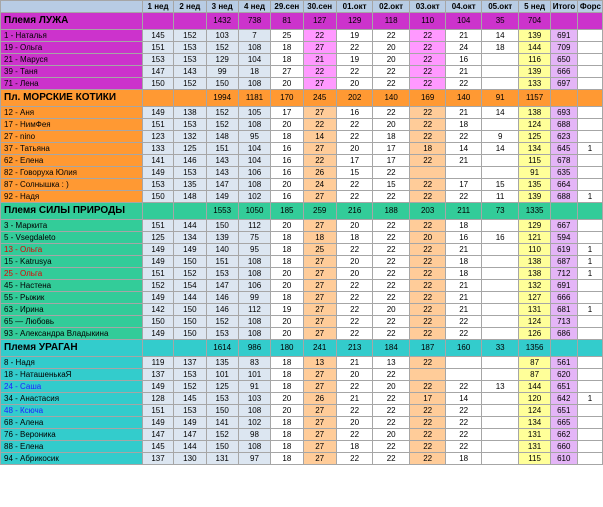  Describe the element at coordinates (534, 184) in the screenshot. I see `score-cell: 135` at that location.